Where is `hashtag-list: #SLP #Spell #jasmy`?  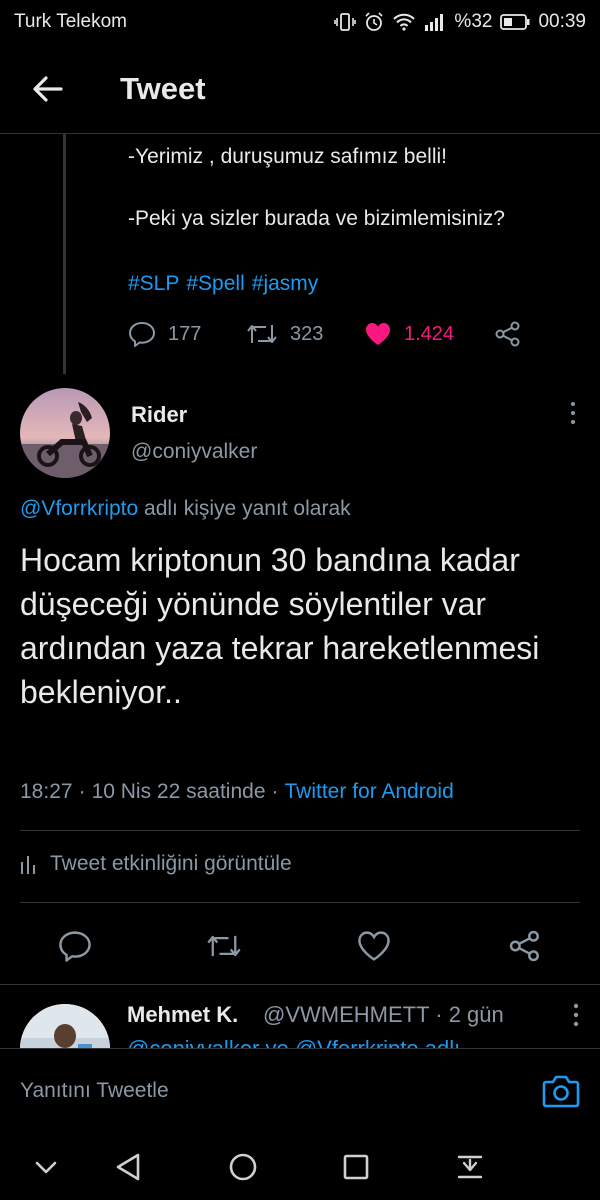 hashtag-list: #SLP #Spell #jasmy is located at coordinates (223, 284).